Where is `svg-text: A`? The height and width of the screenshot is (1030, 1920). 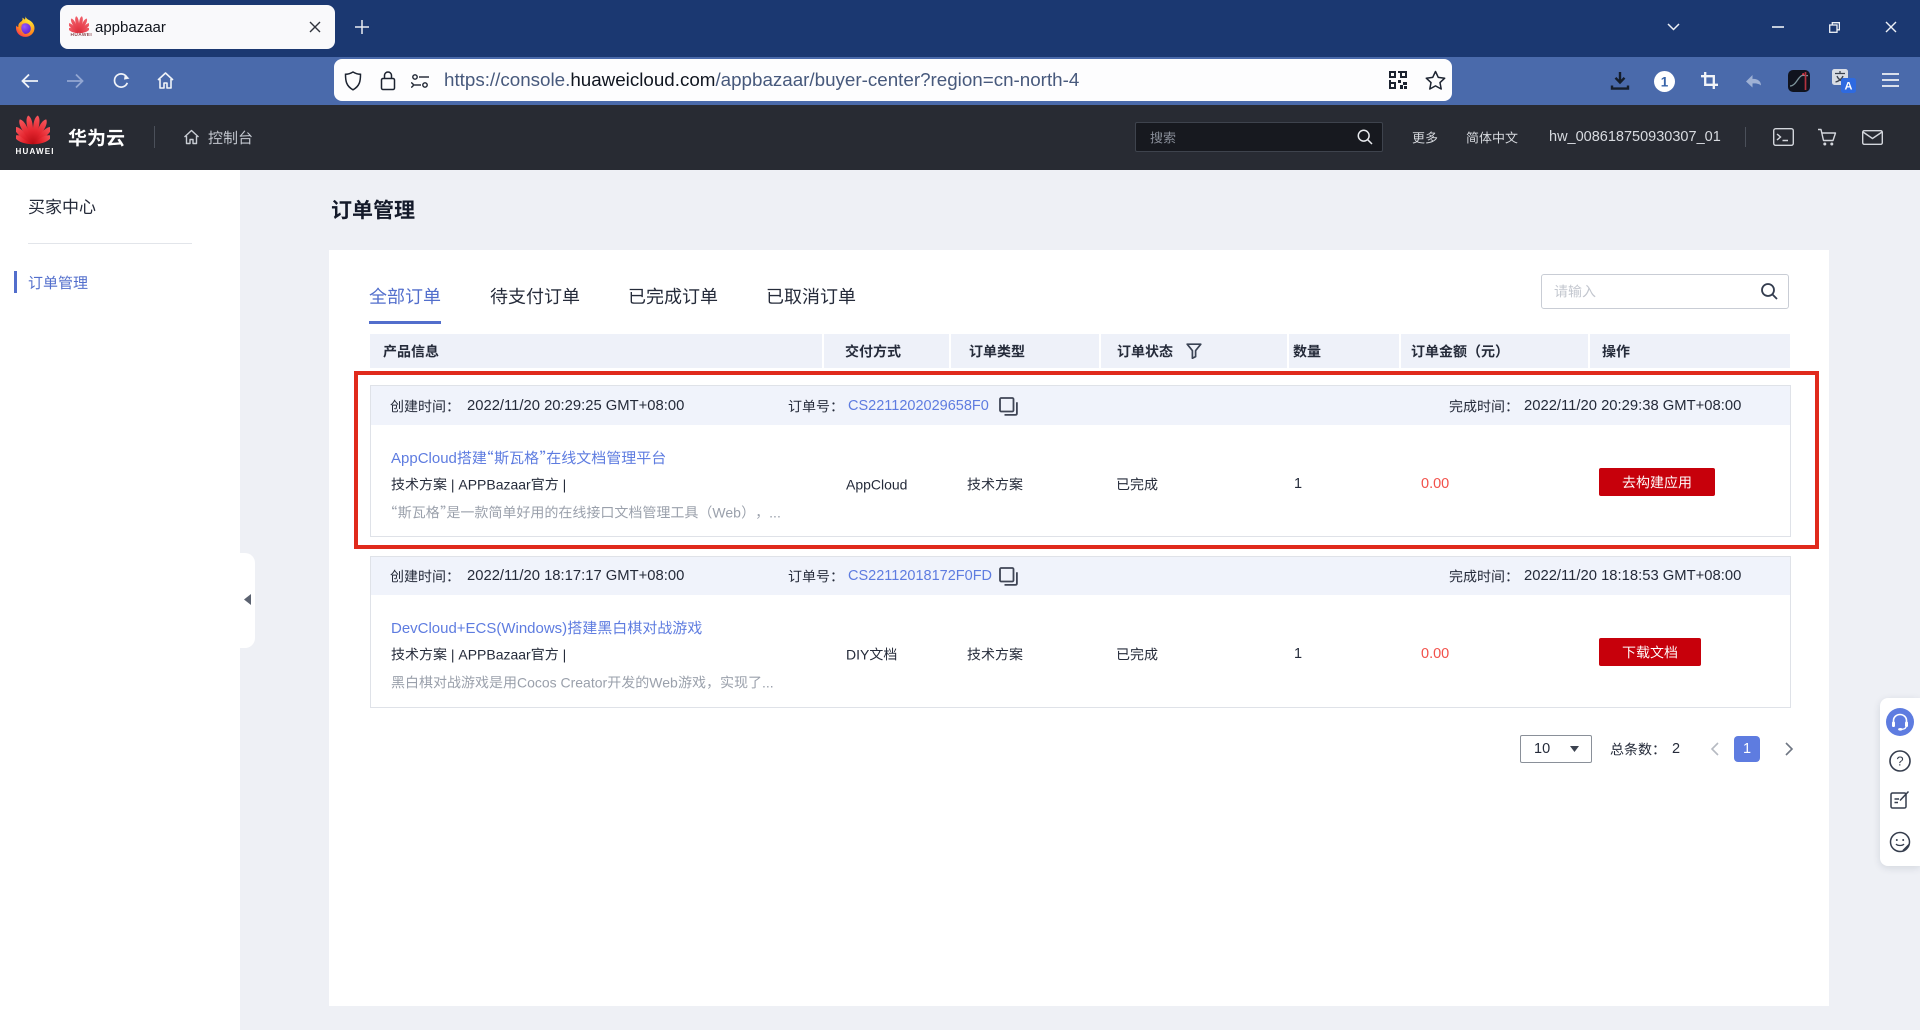 svg-text: A is located at coordinates (1849, 87).